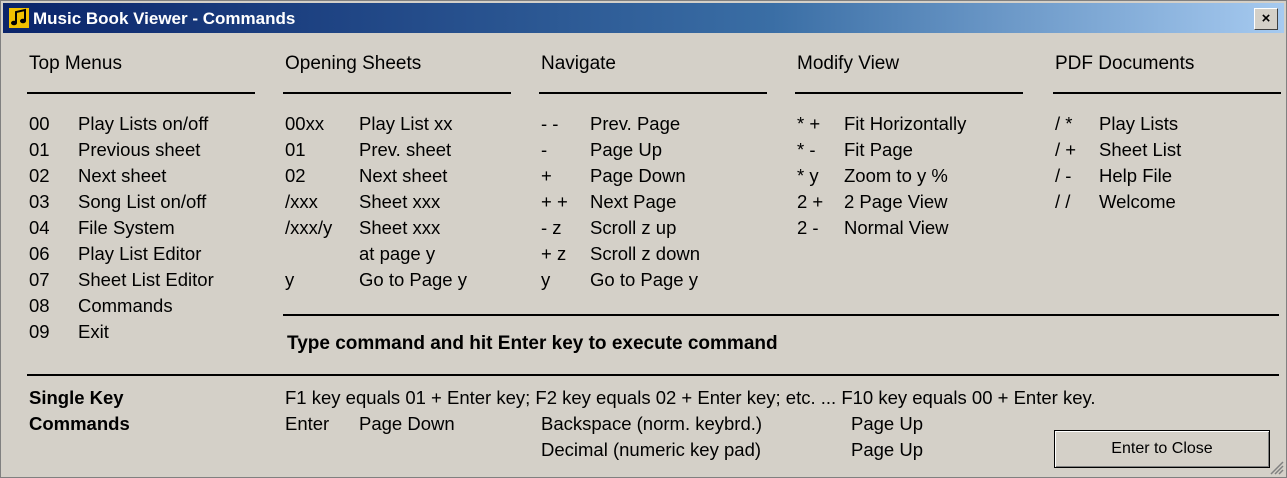 The image size is (1287, 478). What do you see at coordinates (407, 423) in the screenshot?
I see `enter-key-action: Page Down` at bounding box center [407, 423].